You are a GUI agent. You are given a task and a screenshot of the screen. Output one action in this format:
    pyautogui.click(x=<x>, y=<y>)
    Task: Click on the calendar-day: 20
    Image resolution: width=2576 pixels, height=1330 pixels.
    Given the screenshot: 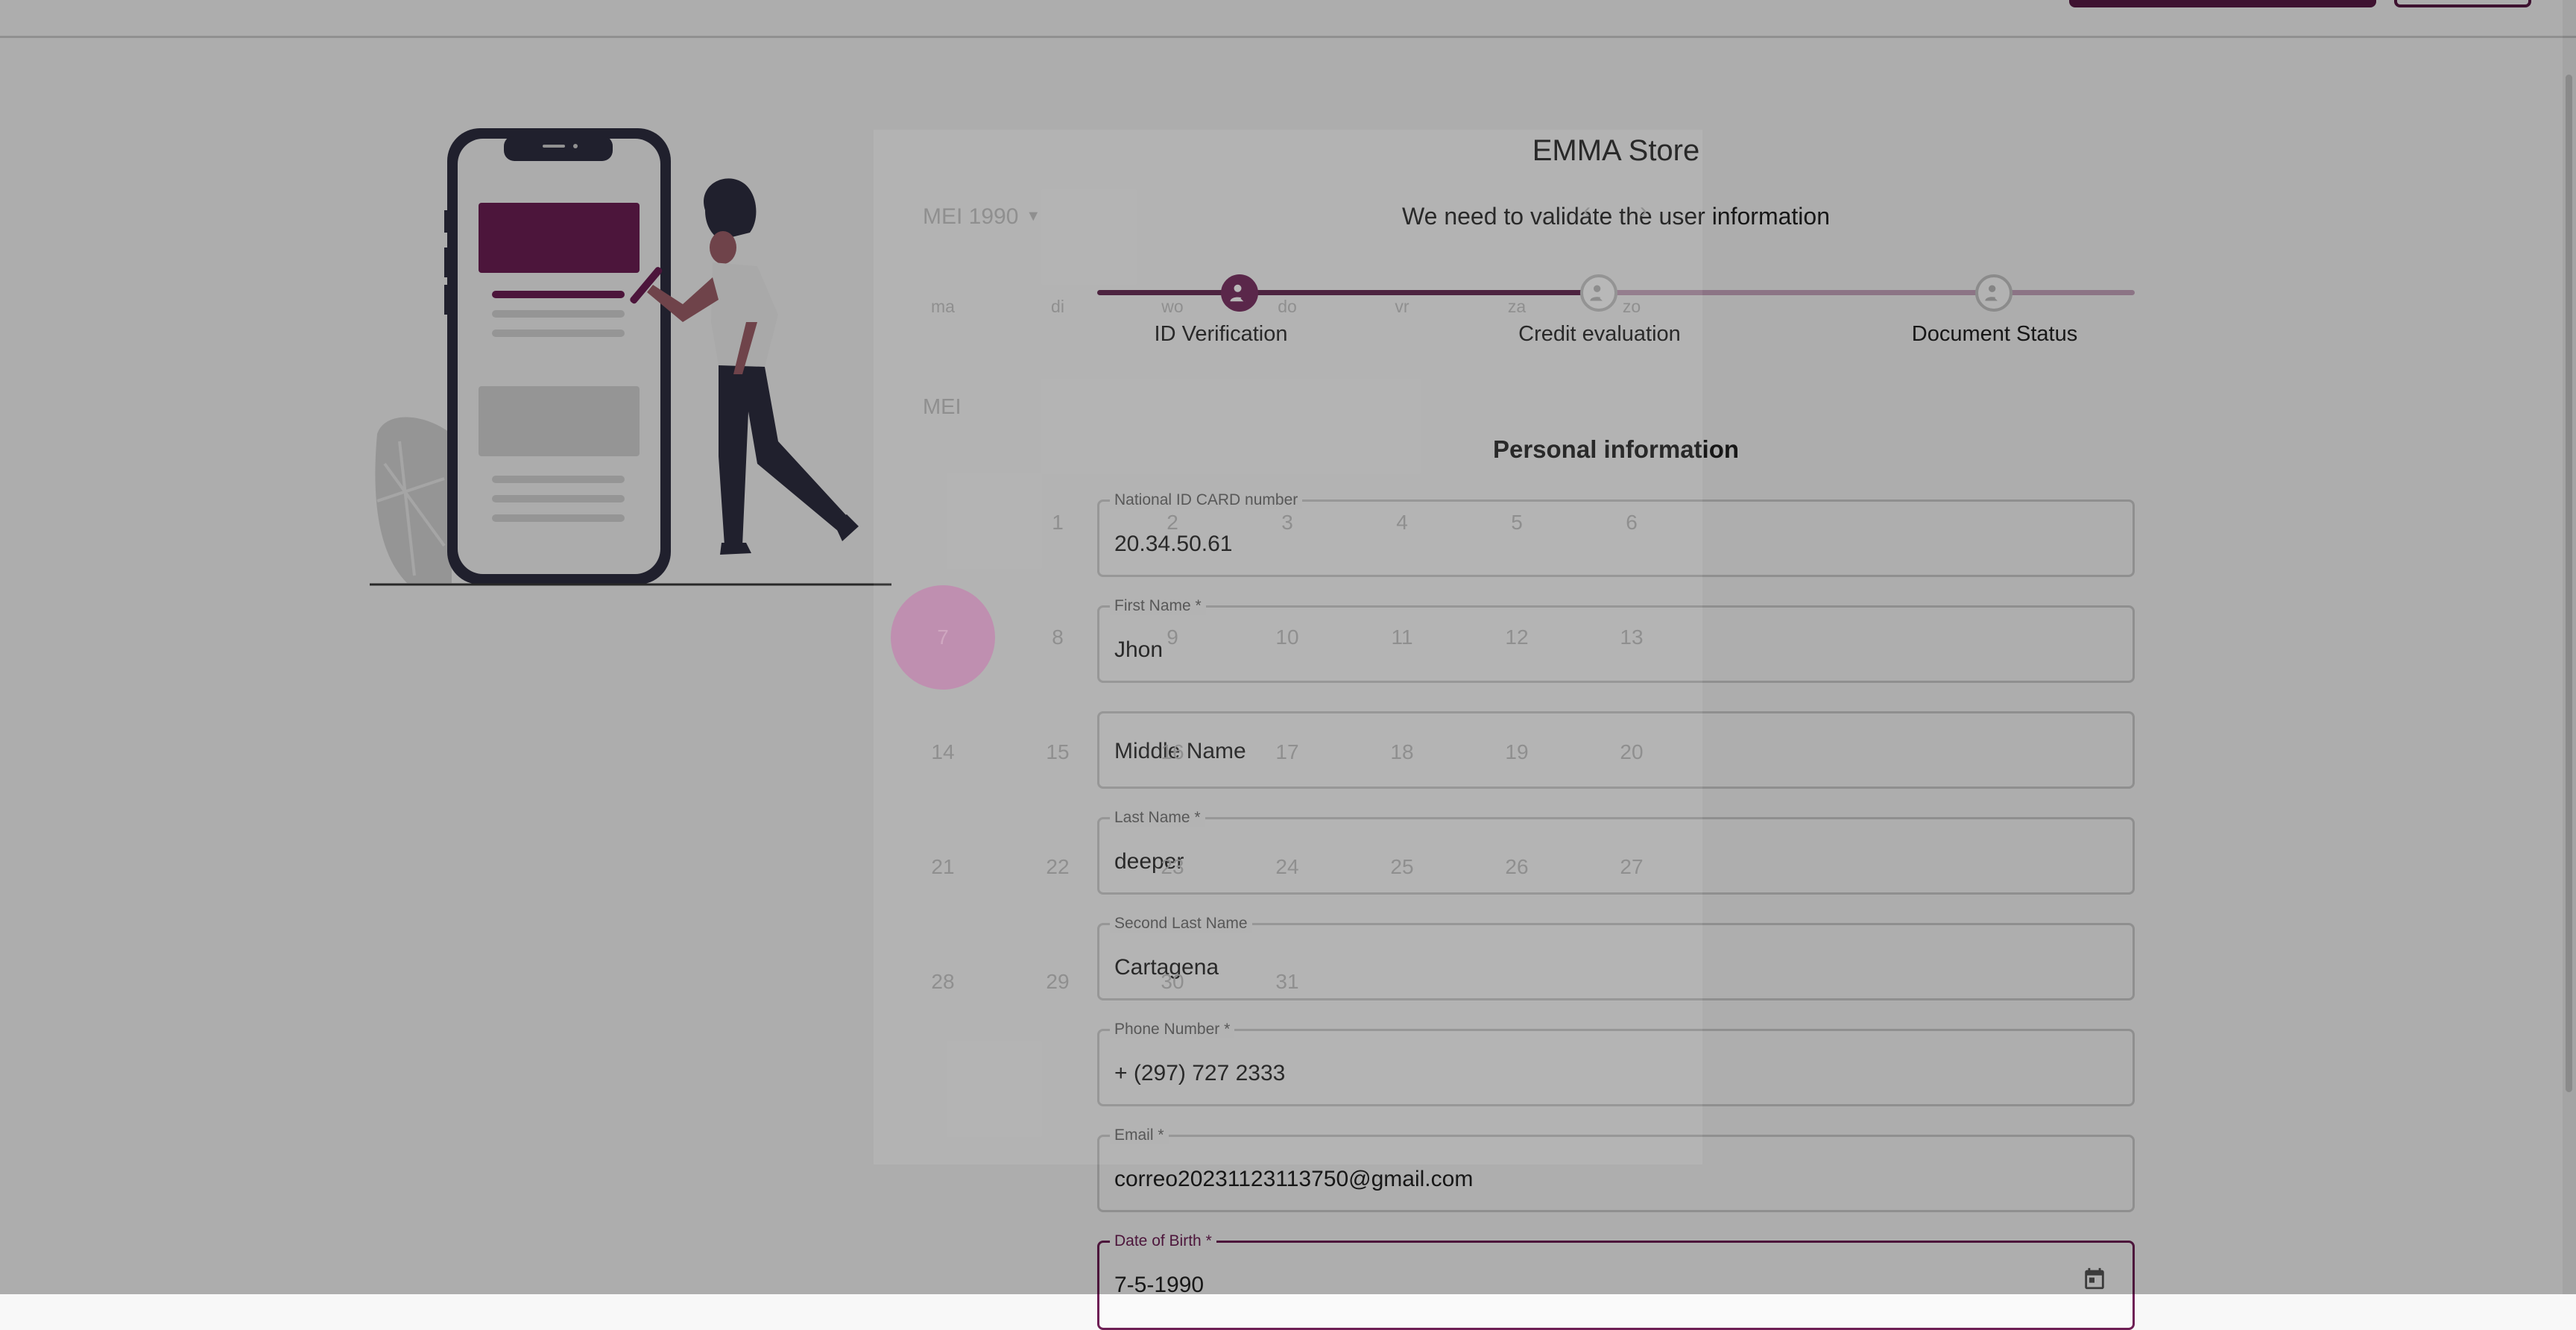 What is the action you would take?
    pyautogui.click(x=1632, y=752)
    